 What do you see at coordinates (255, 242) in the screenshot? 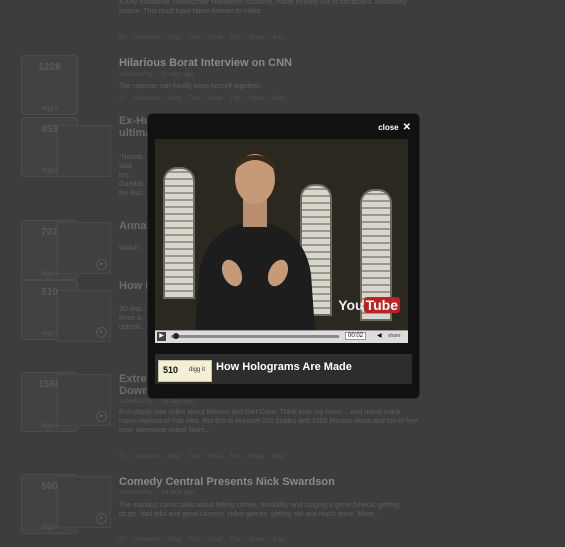
I see `presenter-figure` at bounding box center [255, 242].